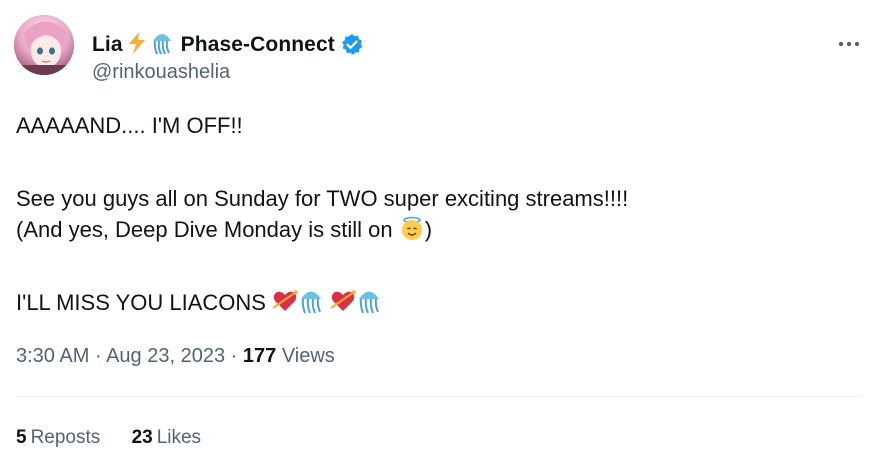 The height and width of the screenshot is (471, 889). What do you see at coordinates (446, 229) in the screenshot?
I see `tweet-line-3: (And yes, Deep Dive Monday is still on )` at bounding box center [446, 229].